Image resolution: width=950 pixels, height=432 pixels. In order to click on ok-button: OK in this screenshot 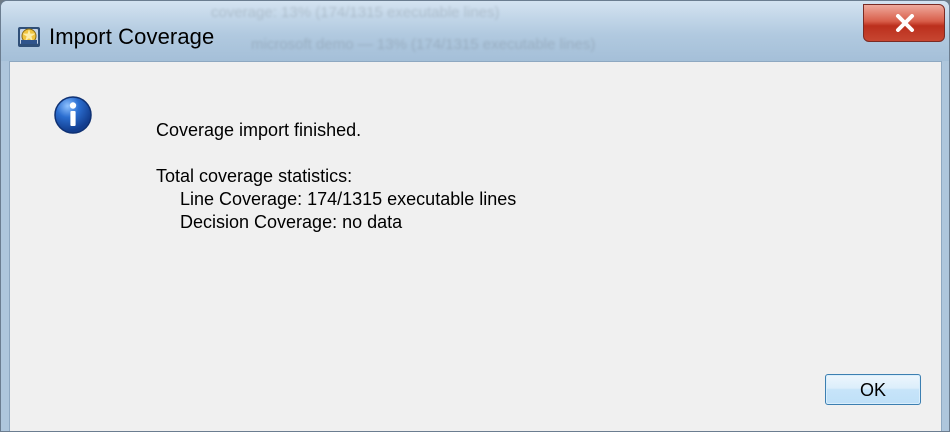, I will do `click(873, 389)`.